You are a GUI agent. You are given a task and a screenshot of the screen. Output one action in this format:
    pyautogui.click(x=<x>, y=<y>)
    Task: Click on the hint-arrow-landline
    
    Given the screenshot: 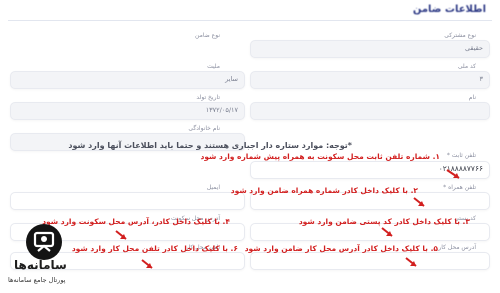 What is the action you would take?
    pyautogui.click(x=453, y=174)
    